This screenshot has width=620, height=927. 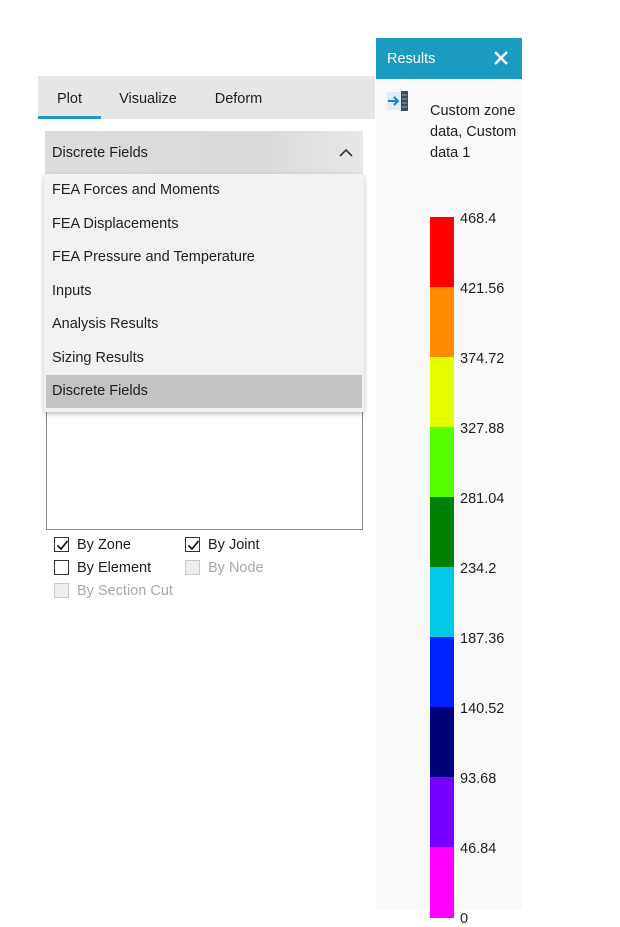 What do you see at coordinates (234, 545) in the screenshot?
I see `by-joint-label: By Joint` at bounding box center [234, 545].